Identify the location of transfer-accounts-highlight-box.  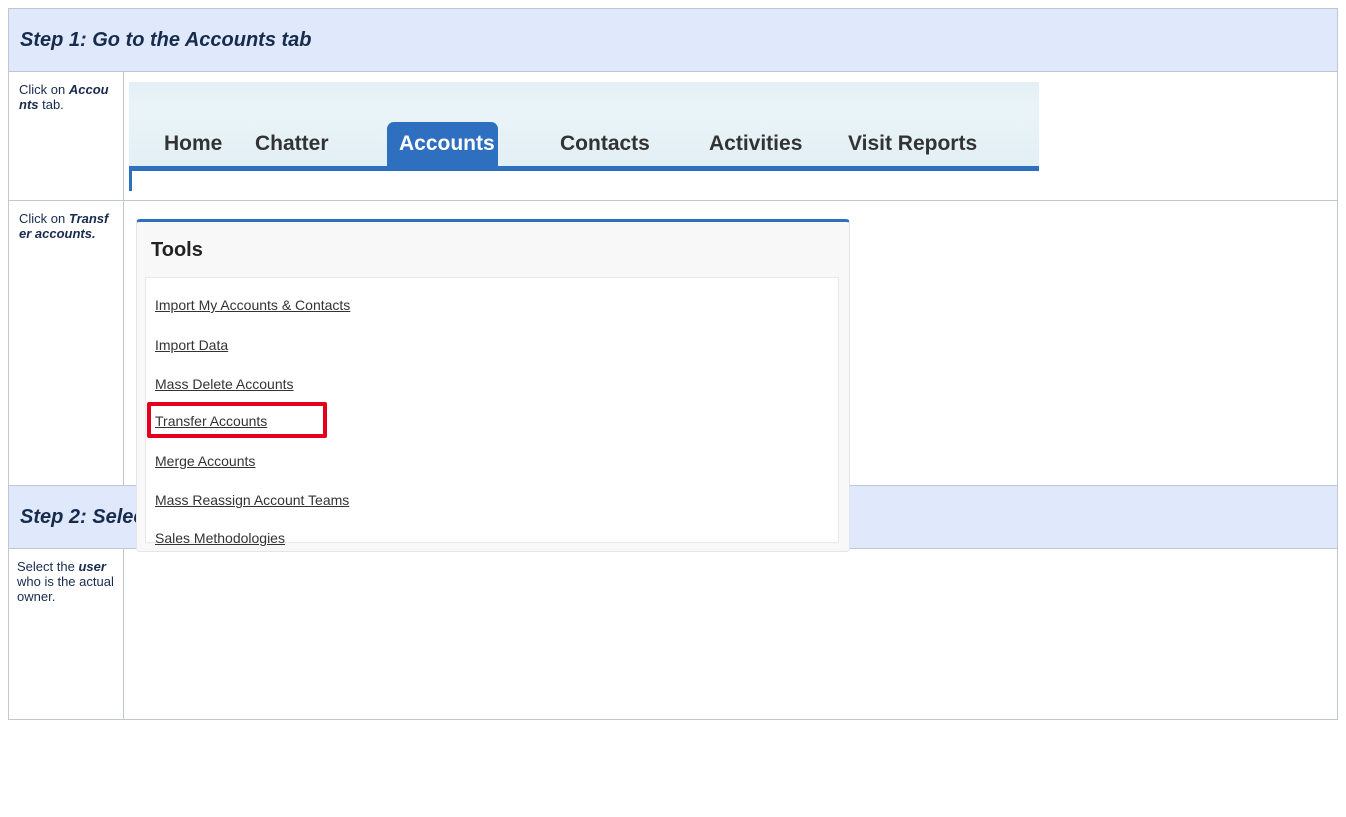
(237, 420).